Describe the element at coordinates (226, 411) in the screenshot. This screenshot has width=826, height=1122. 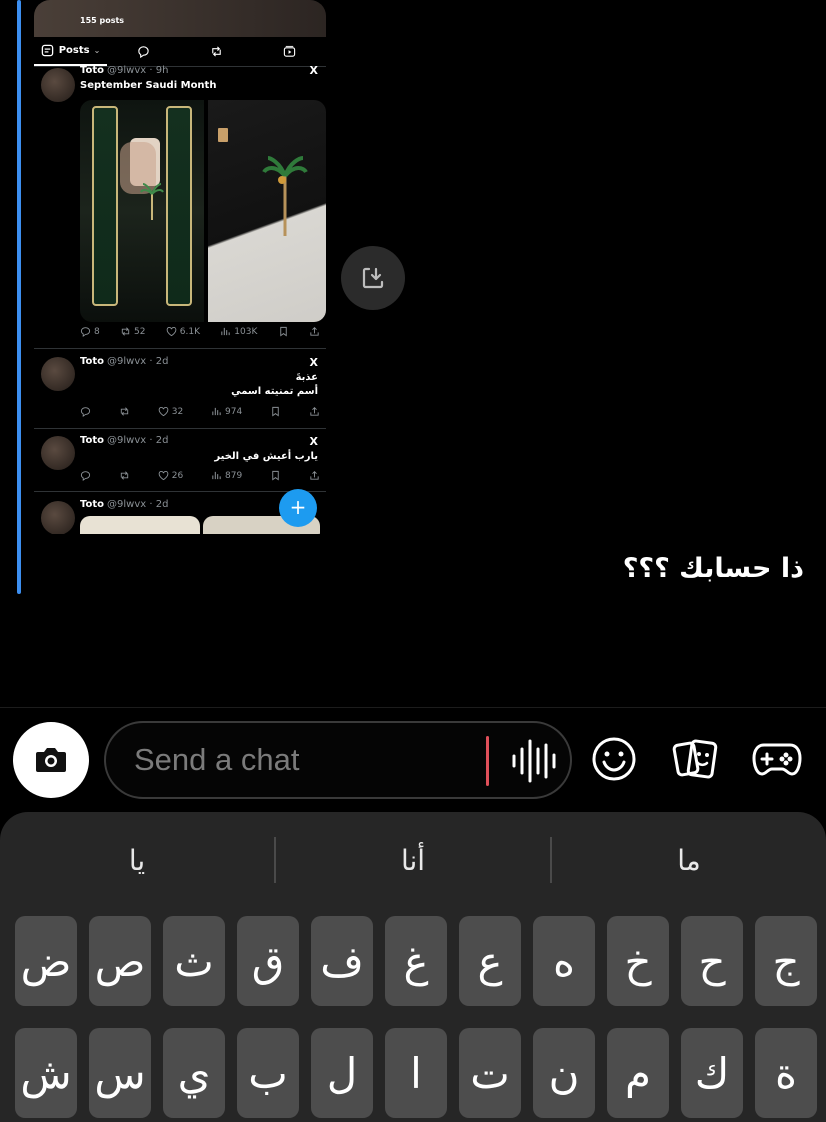
I see `views-button: 974` at that location.